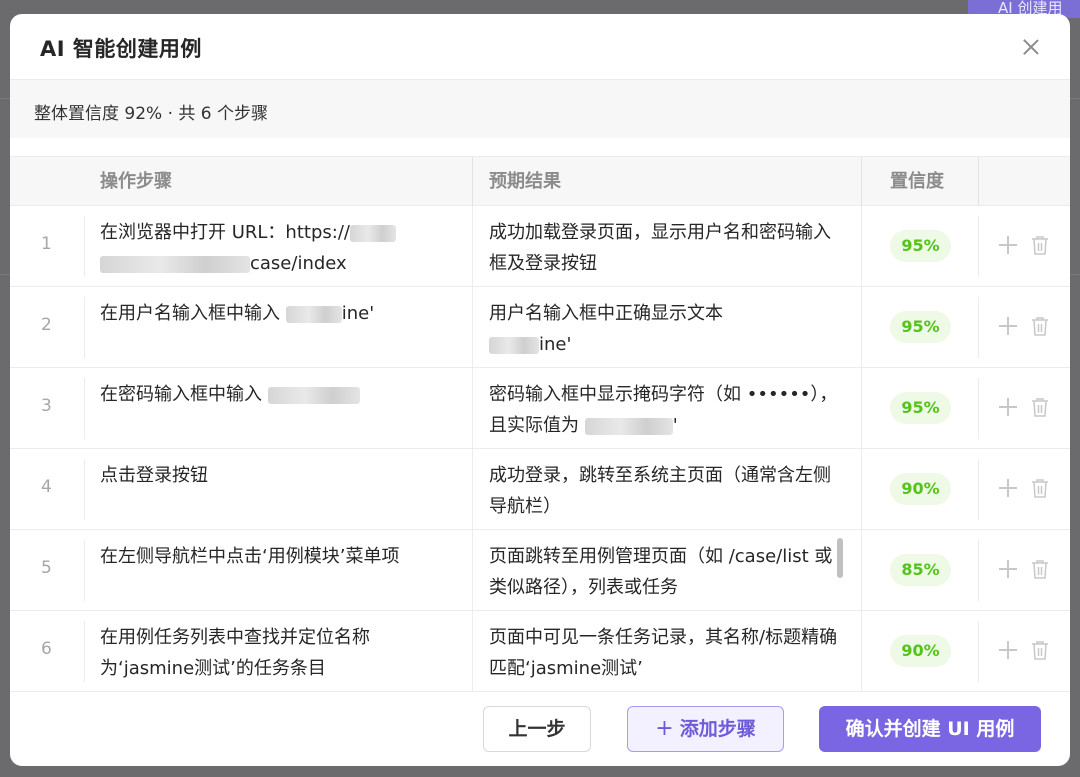 This screenshot has height=777, width=1080. I want to click on row-number: 1, so click(46, 244).